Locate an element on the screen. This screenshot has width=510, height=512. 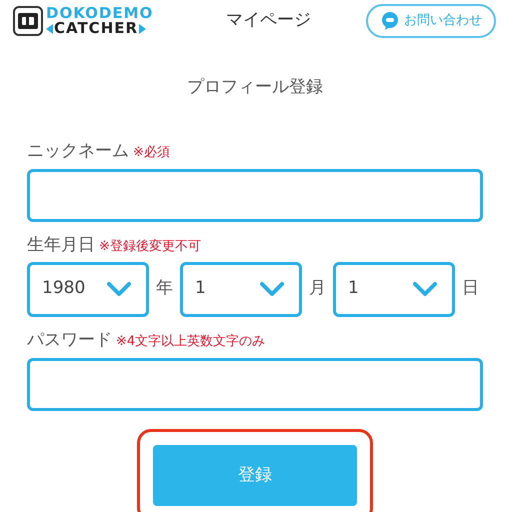
logo-text: CATCHER is located at coordinates (96, 28).